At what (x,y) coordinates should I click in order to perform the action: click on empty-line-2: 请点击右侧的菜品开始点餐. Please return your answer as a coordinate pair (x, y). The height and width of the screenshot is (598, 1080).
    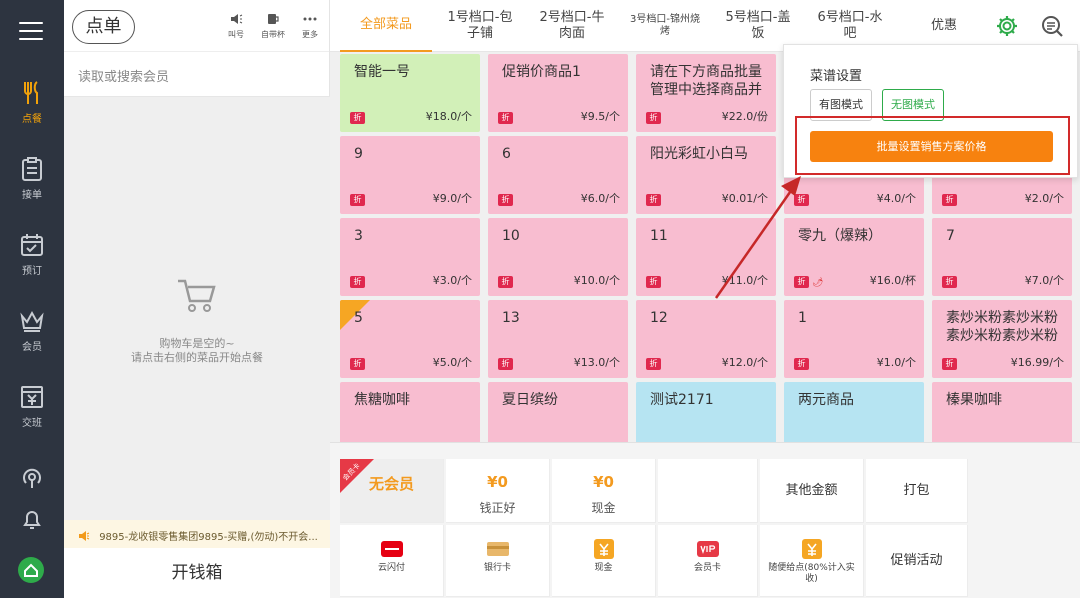
    Looking at the image, I should click on (197, 357).